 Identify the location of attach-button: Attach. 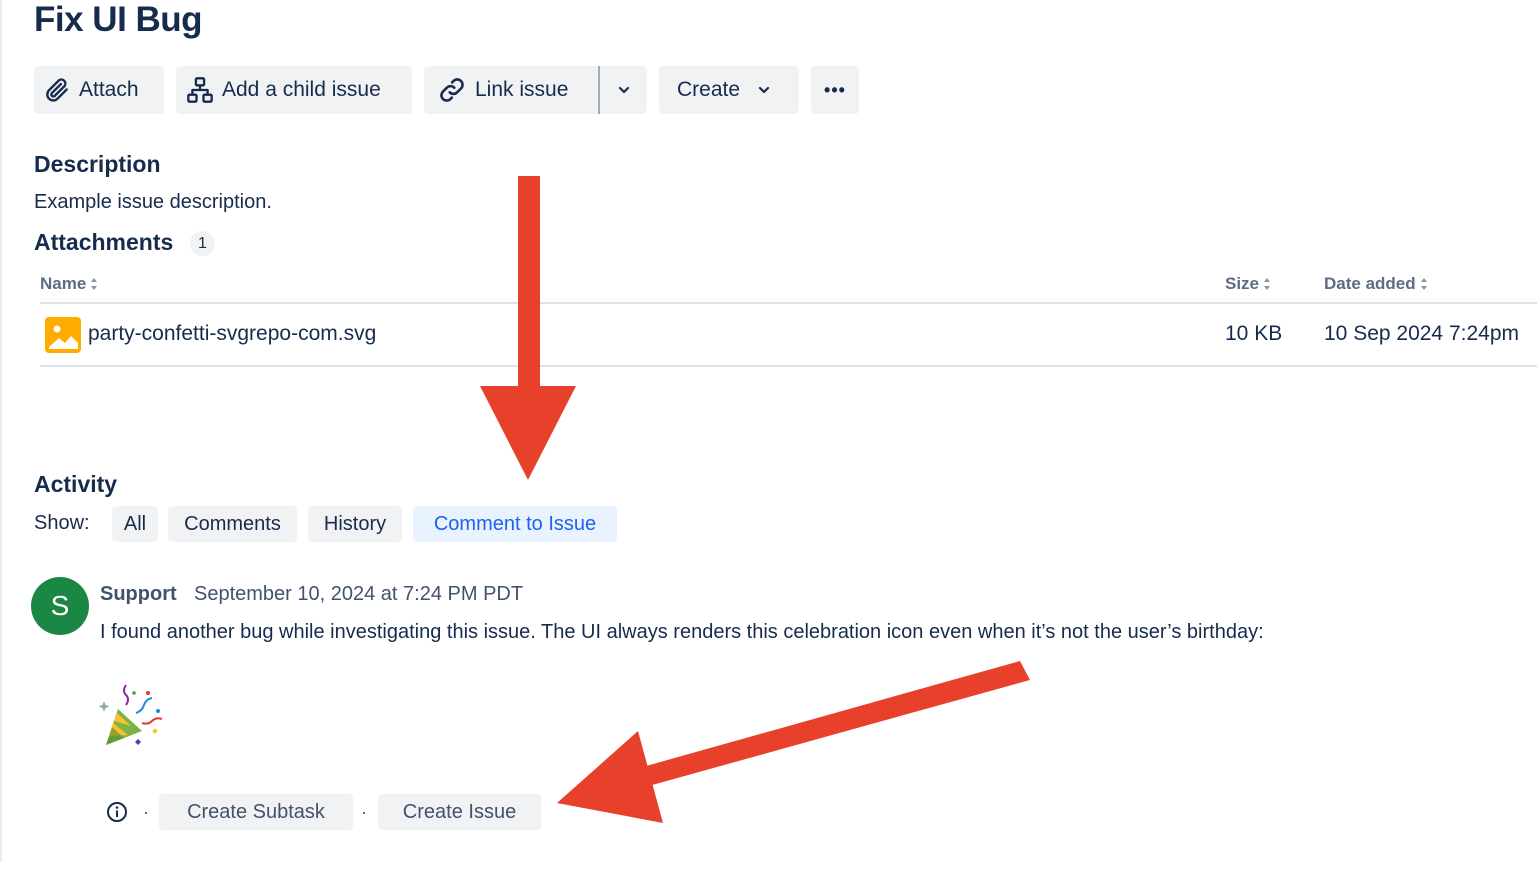
(99, 90).